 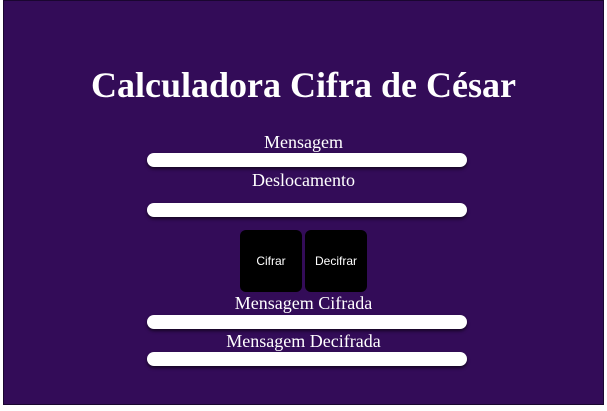 What do you see at coordinates (271, 261) in the screenshot?
I see `encrypt-button: Cifrar` at bounding box center [271, 261].